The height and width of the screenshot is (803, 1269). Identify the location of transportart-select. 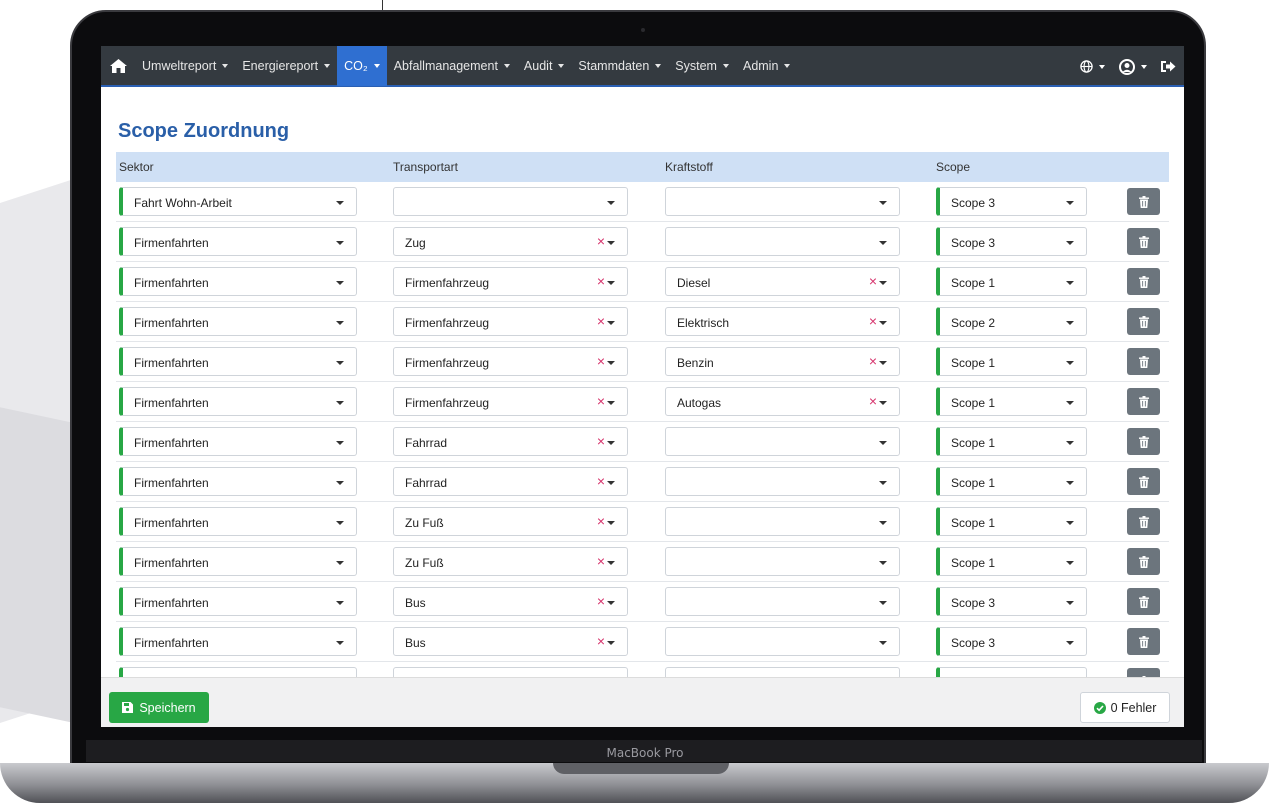
(510, 201).